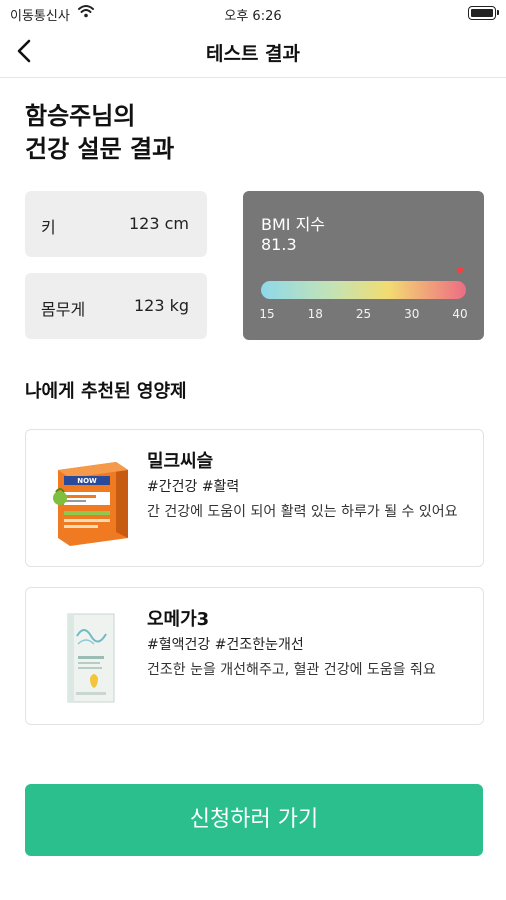 This screenshot has width=506, height=900. What do you see at coordinates (178, 619) in the screenshot?
I see `supplement-name: 오메가3` at bounding box center [178, 619].